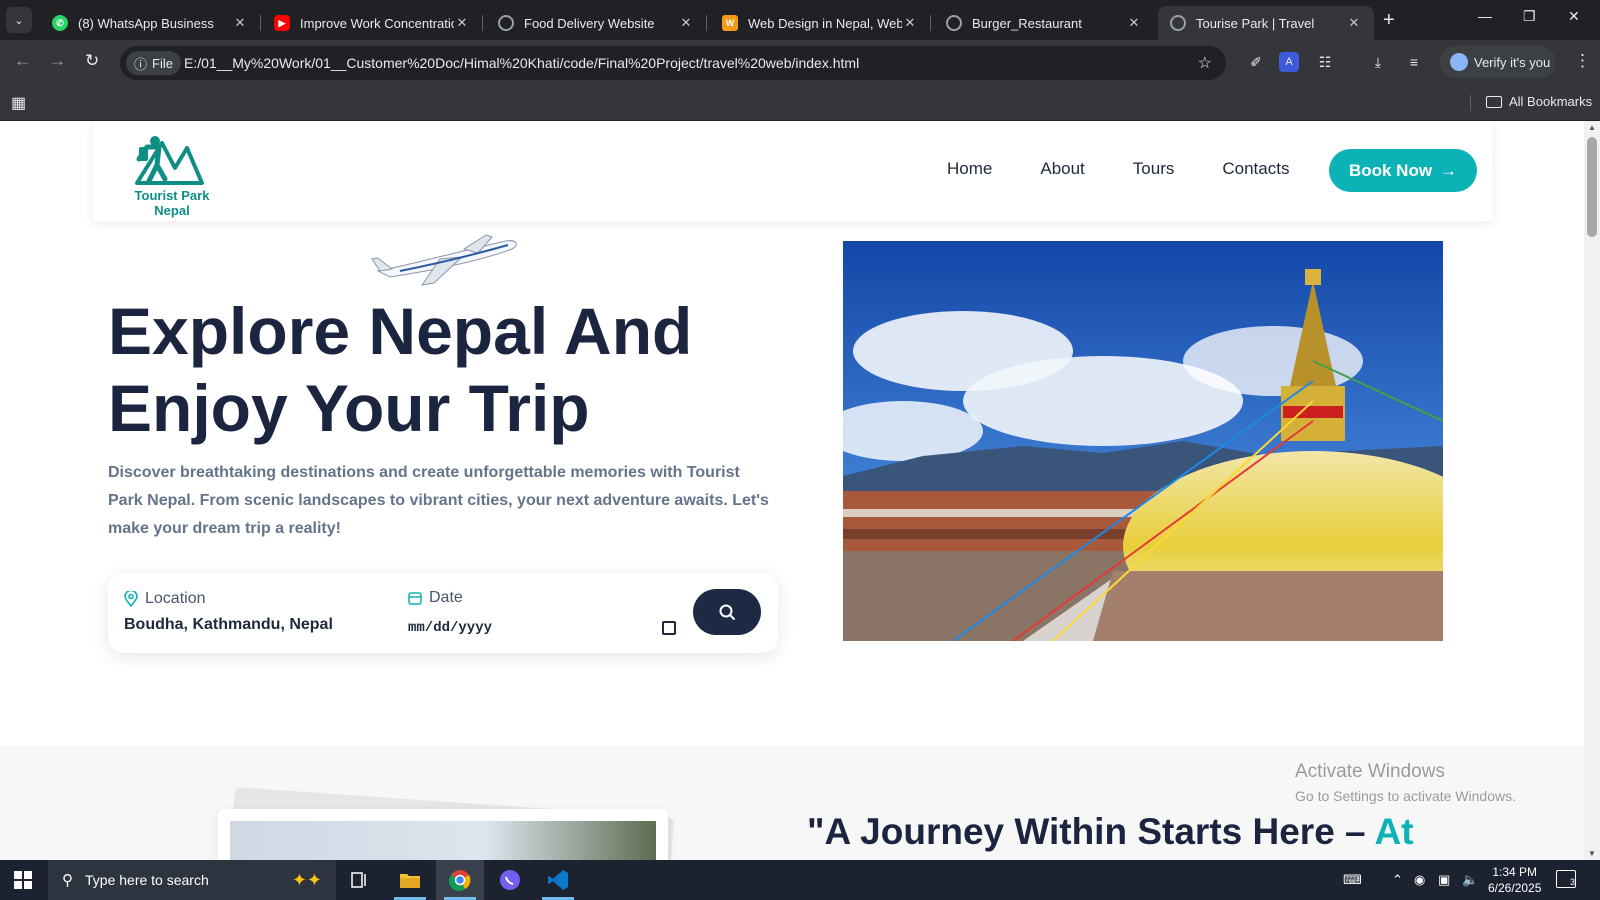 This screenshot has width=1600, height=900. What do you see at coordinates (1498, 62) in the screenshot?
I see `profile-button: Verify it's you` at bounding box center [1498, 62].